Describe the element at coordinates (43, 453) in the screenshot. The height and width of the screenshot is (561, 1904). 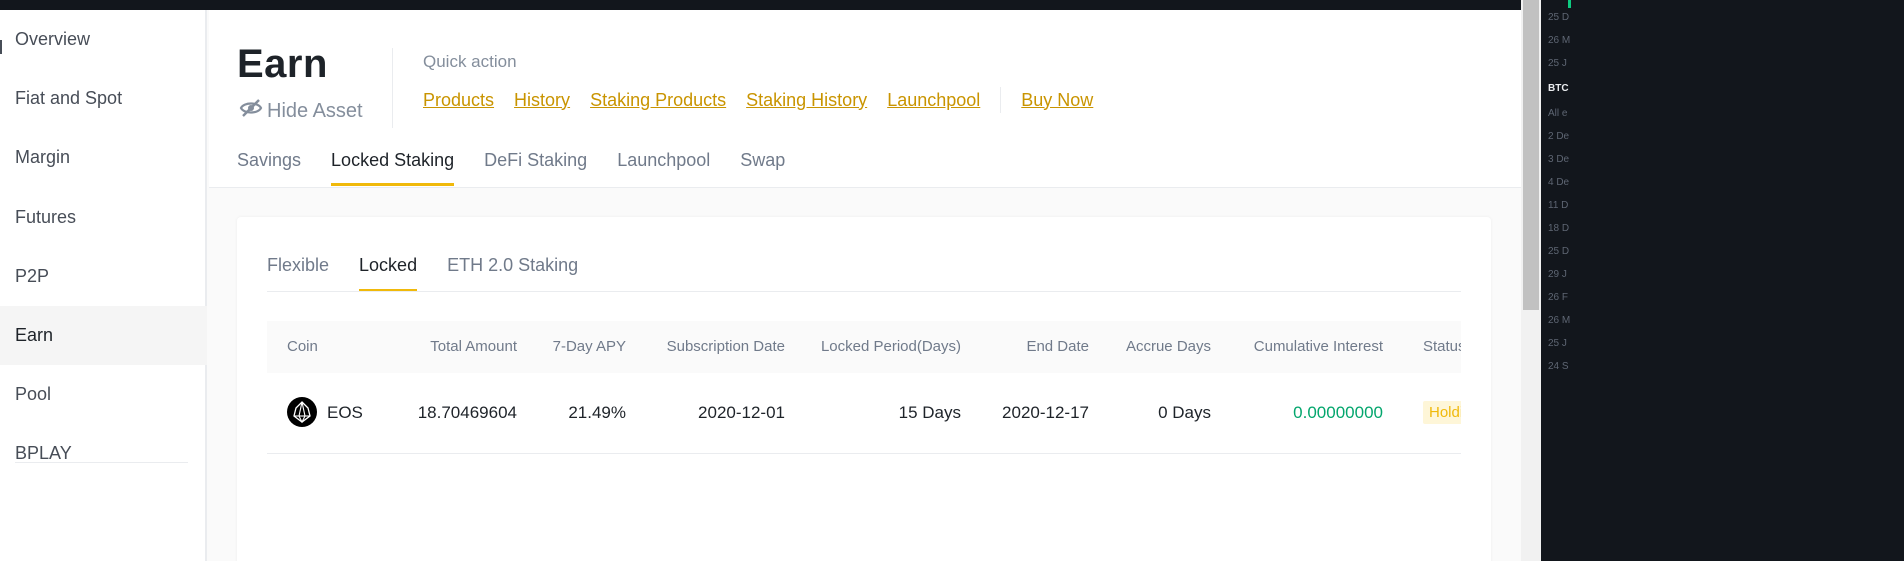
I see `sidebar-item-label: BPLAY` at that location.